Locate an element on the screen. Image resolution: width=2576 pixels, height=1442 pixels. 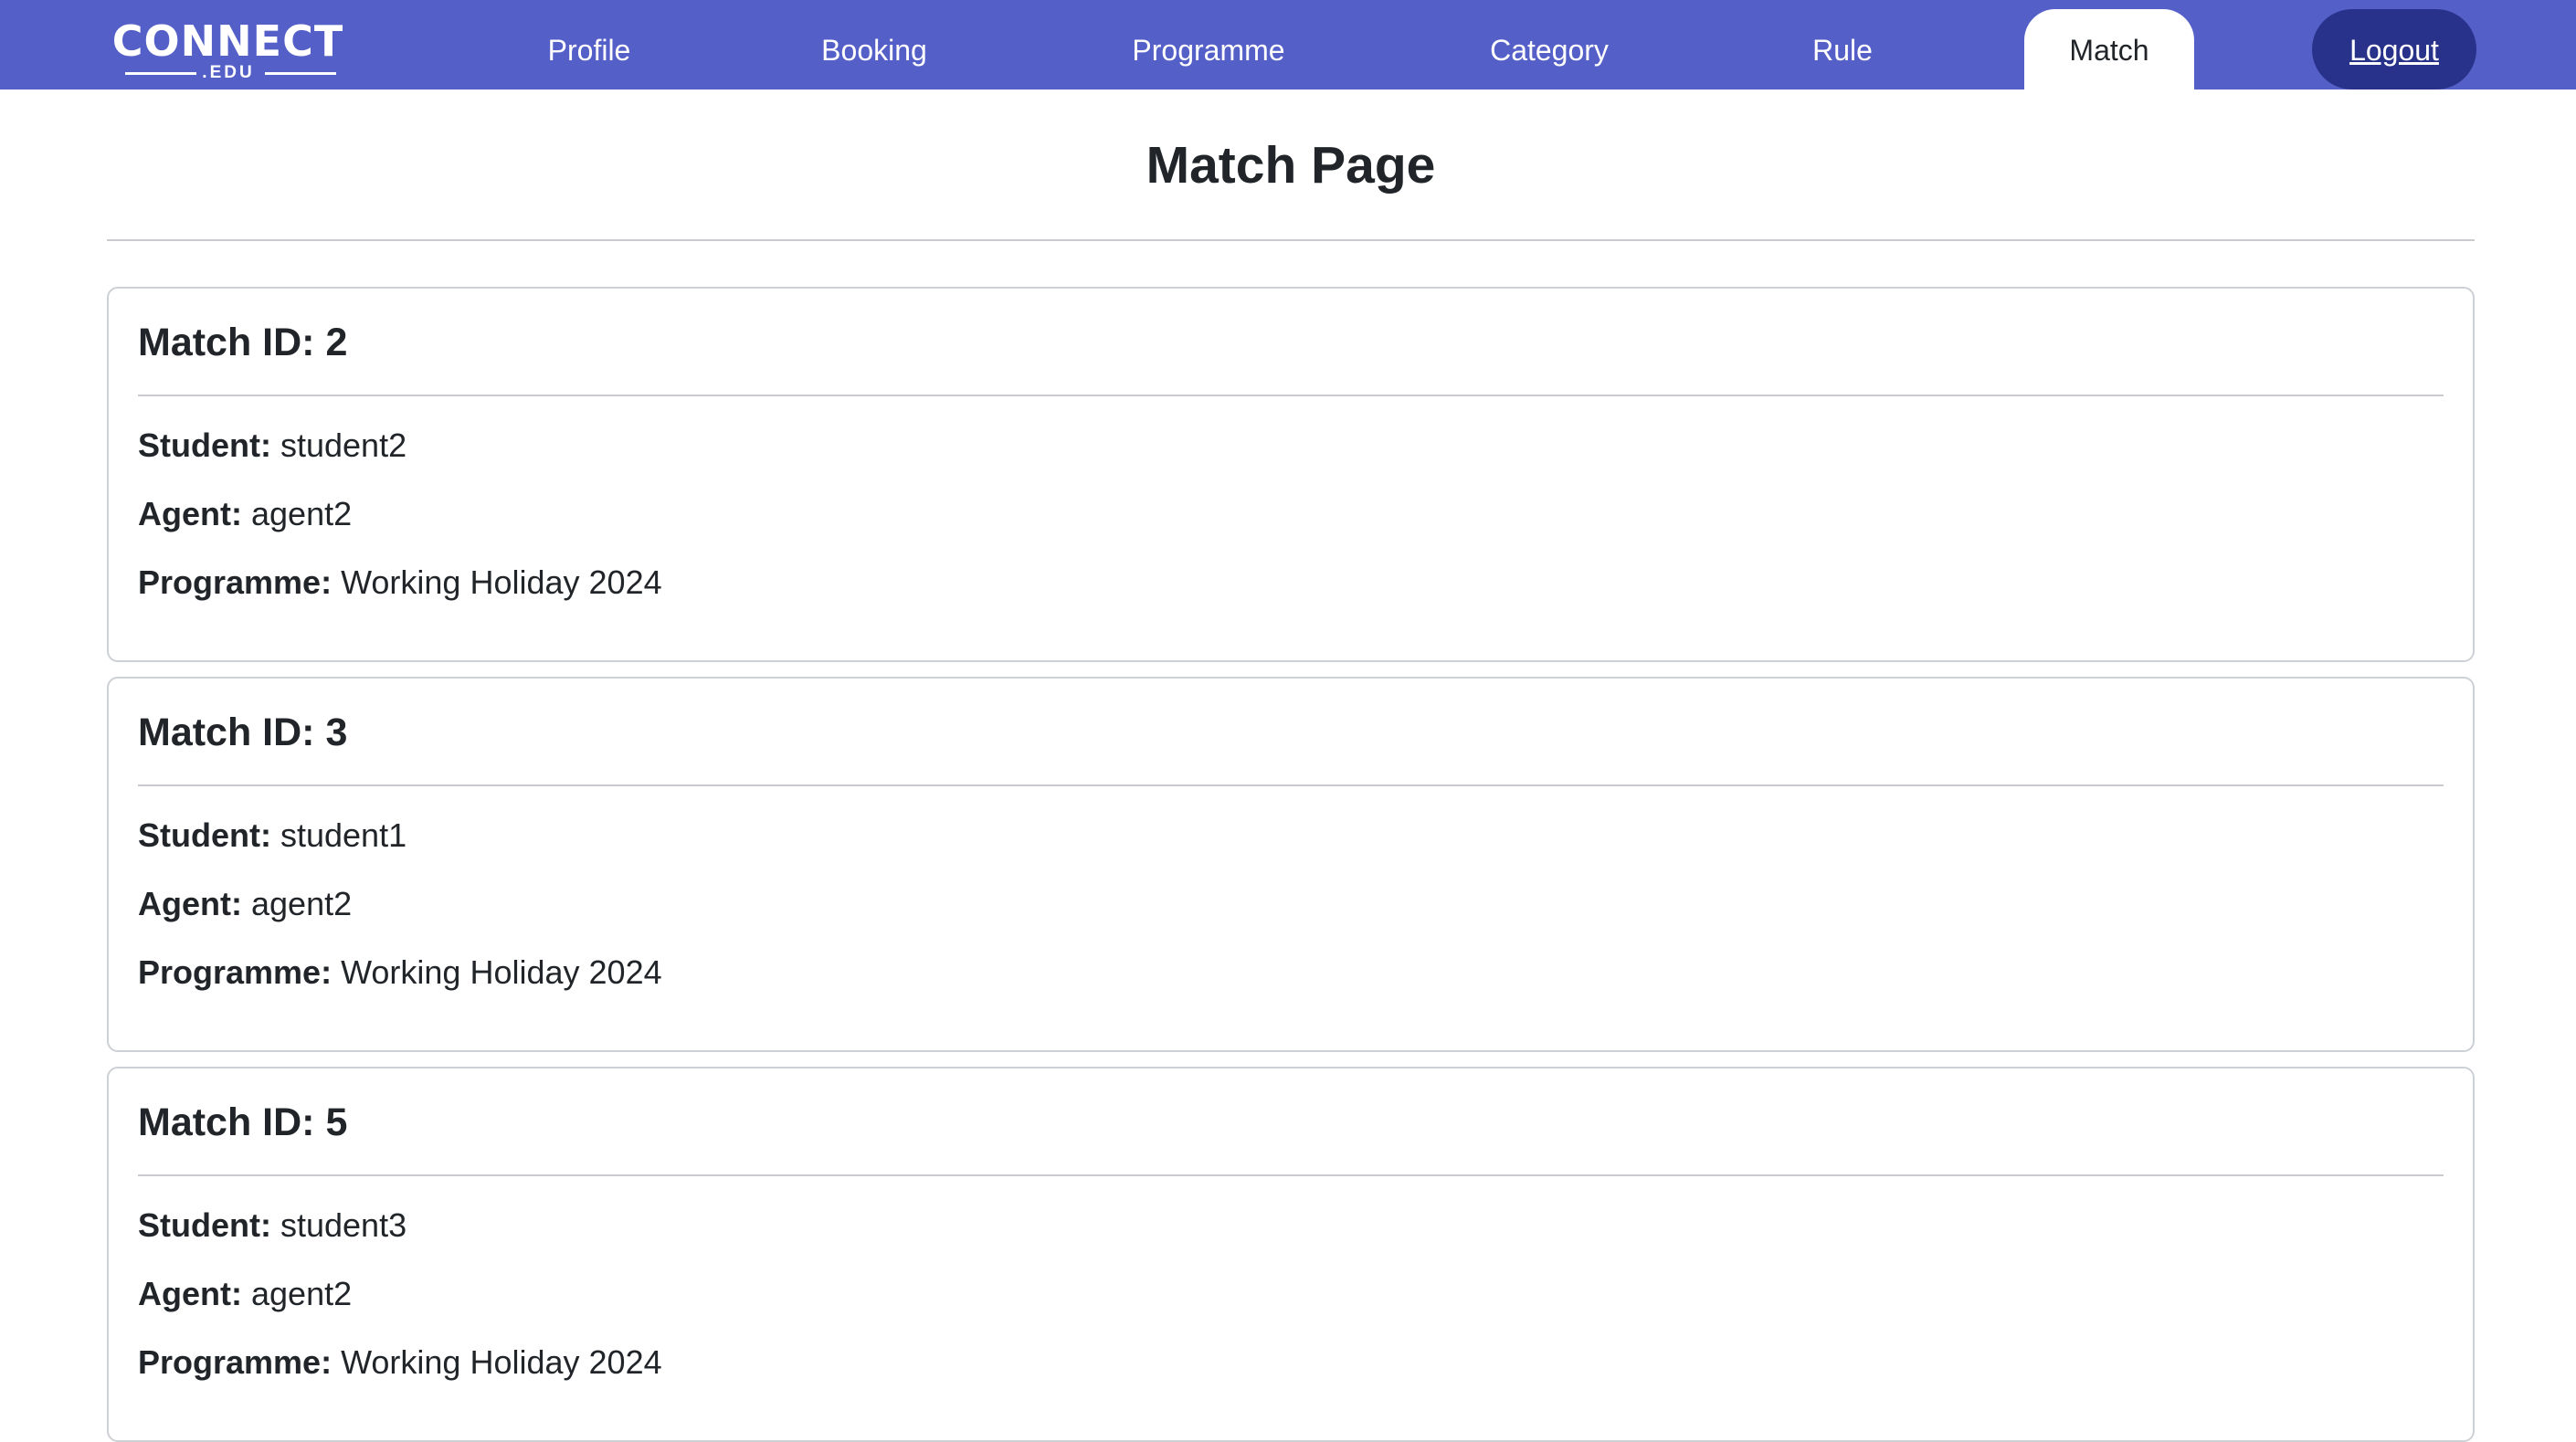
student-field: Student: student3 is located at coordinates (272, 1225).